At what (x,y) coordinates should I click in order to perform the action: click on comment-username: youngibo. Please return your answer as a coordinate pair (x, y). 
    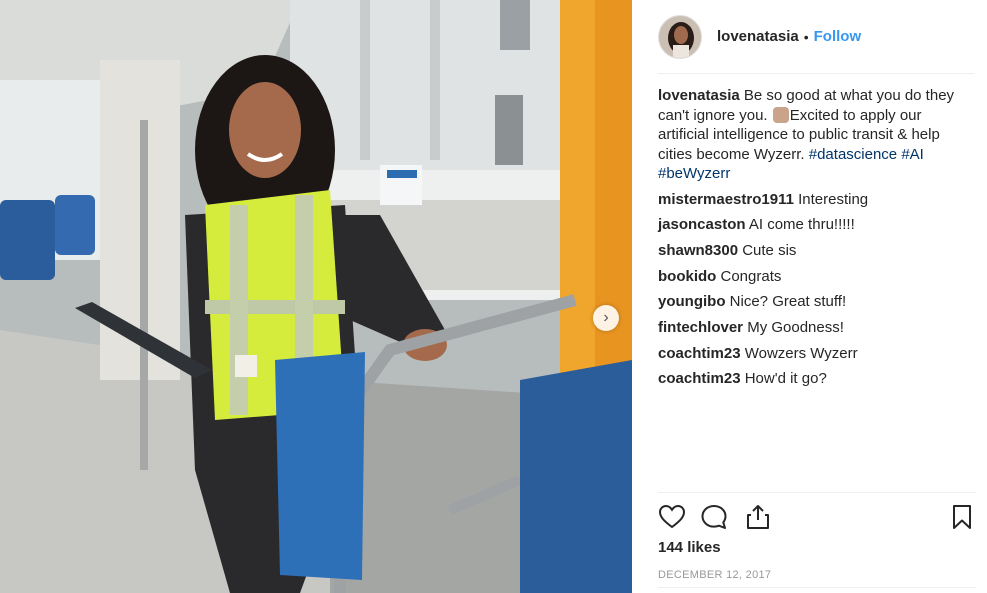
    Looking at the image, I should click on (692, 301).